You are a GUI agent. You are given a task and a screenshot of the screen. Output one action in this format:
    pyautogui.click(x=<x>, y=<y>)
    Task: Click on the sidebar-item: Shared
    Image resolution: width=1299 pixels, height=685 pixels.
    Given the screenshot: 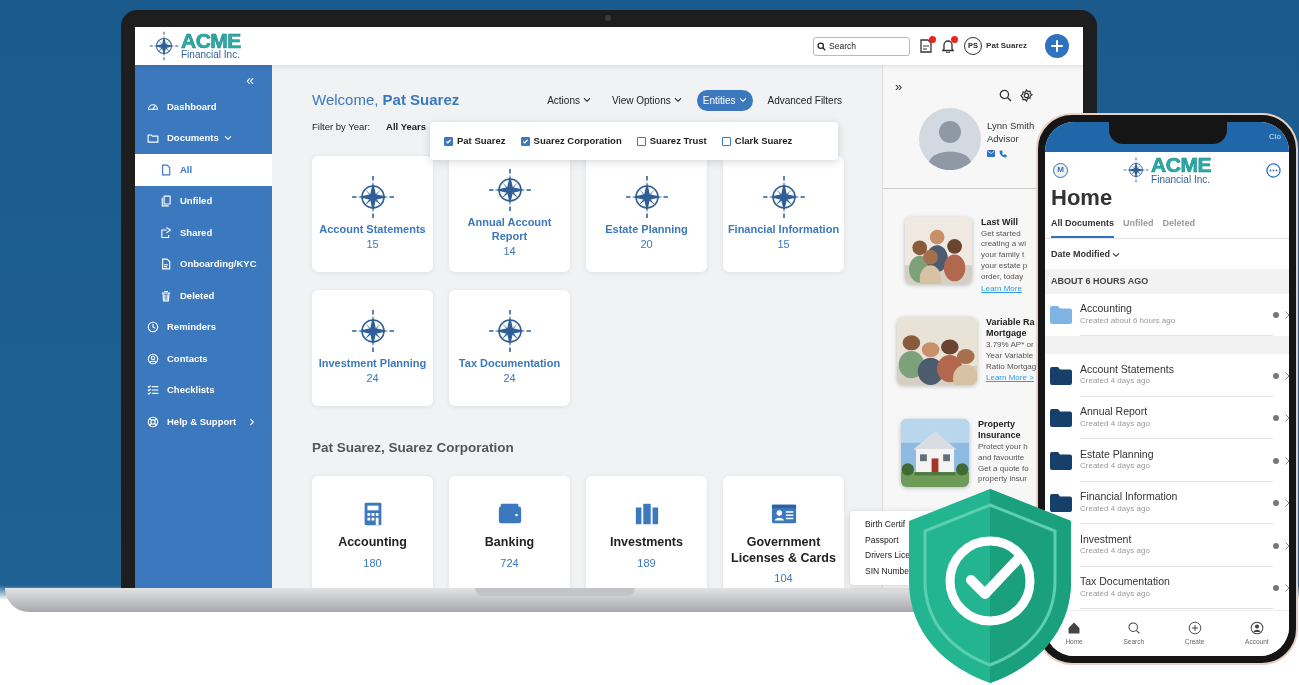 What is the action you would take?
    pyautogui.click(x=203, y=233)
    